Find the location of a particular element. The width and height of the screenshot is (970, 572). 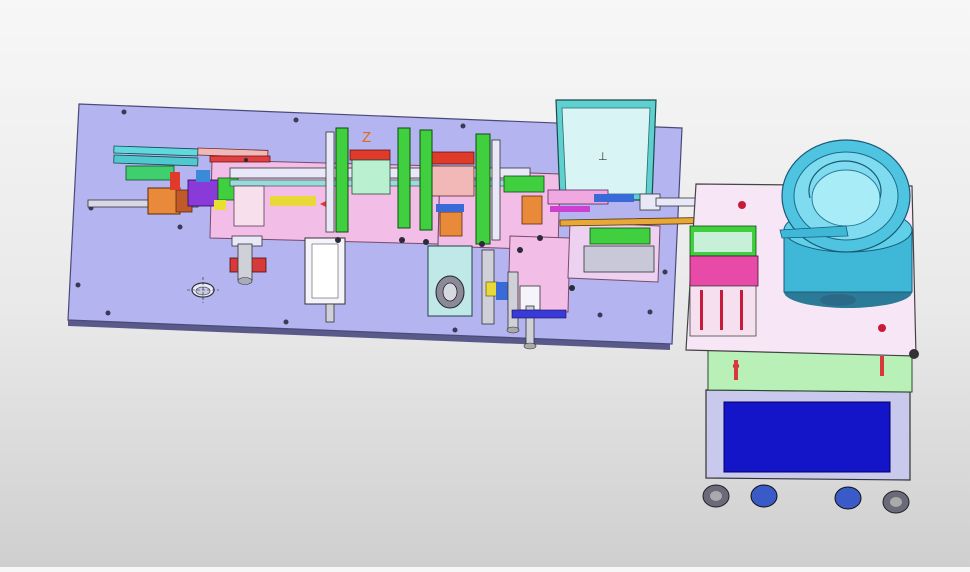

cyan-hopper: ⊥ is located at coordinates (606, 150).